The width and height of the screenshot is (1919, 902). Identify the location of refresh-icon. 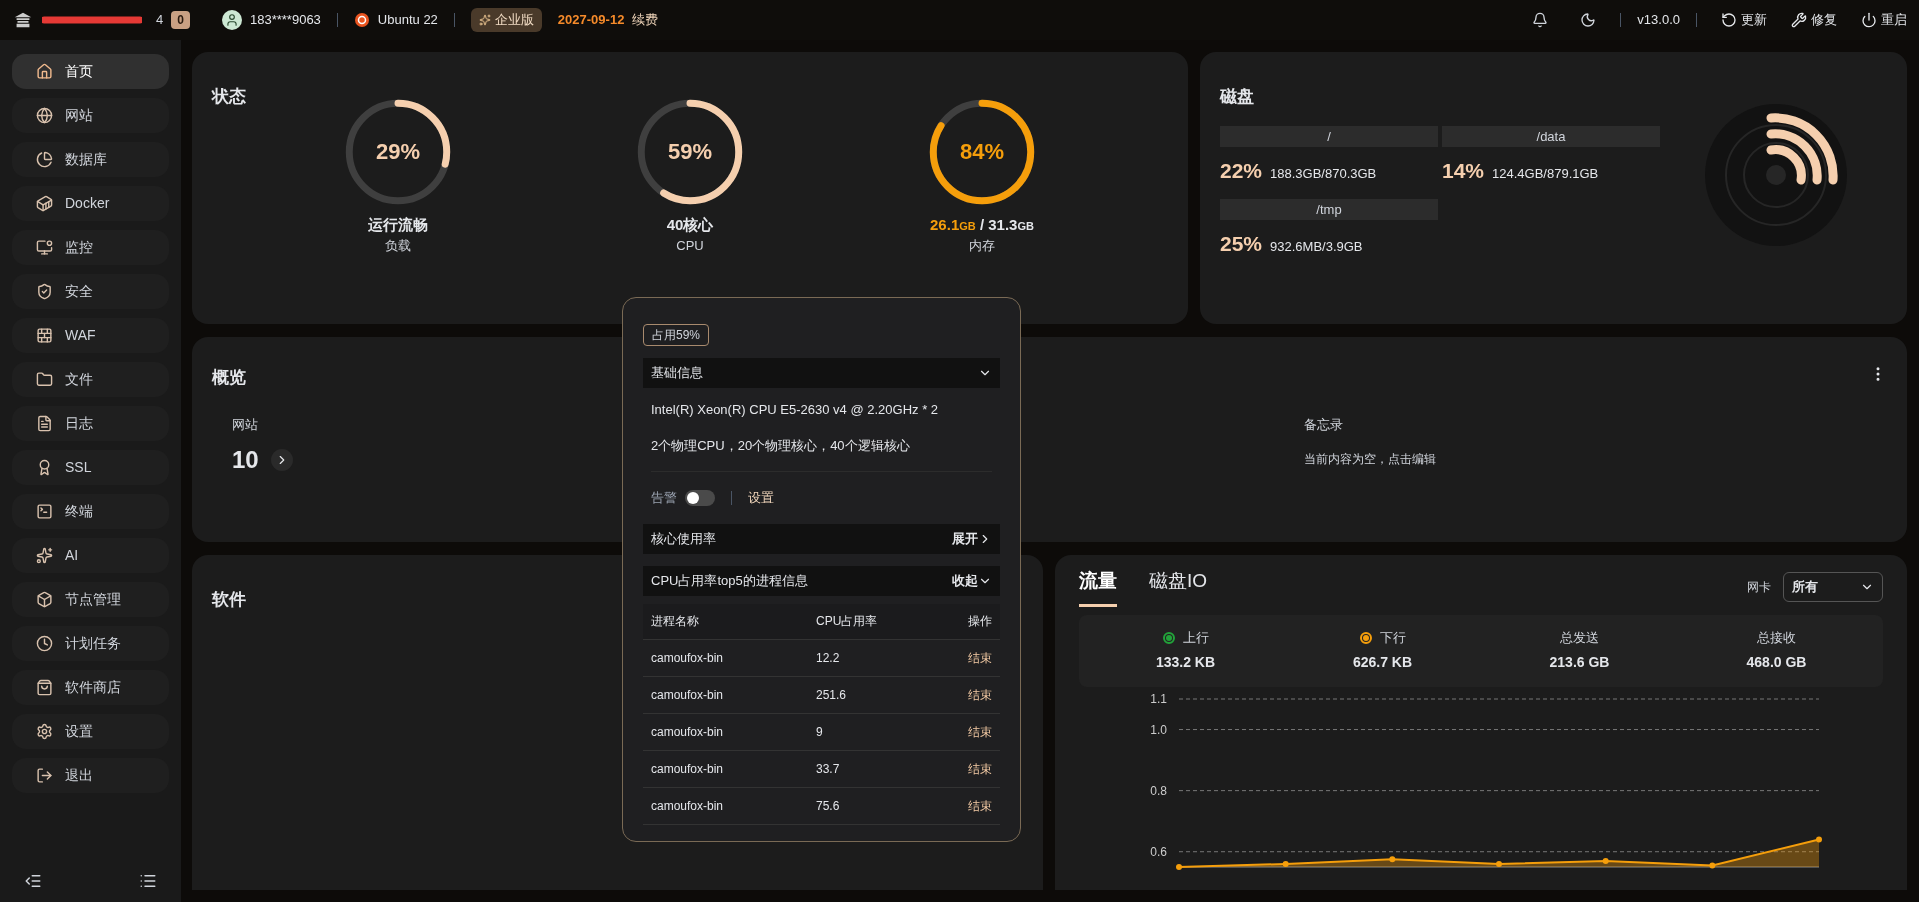
(1729, 20).